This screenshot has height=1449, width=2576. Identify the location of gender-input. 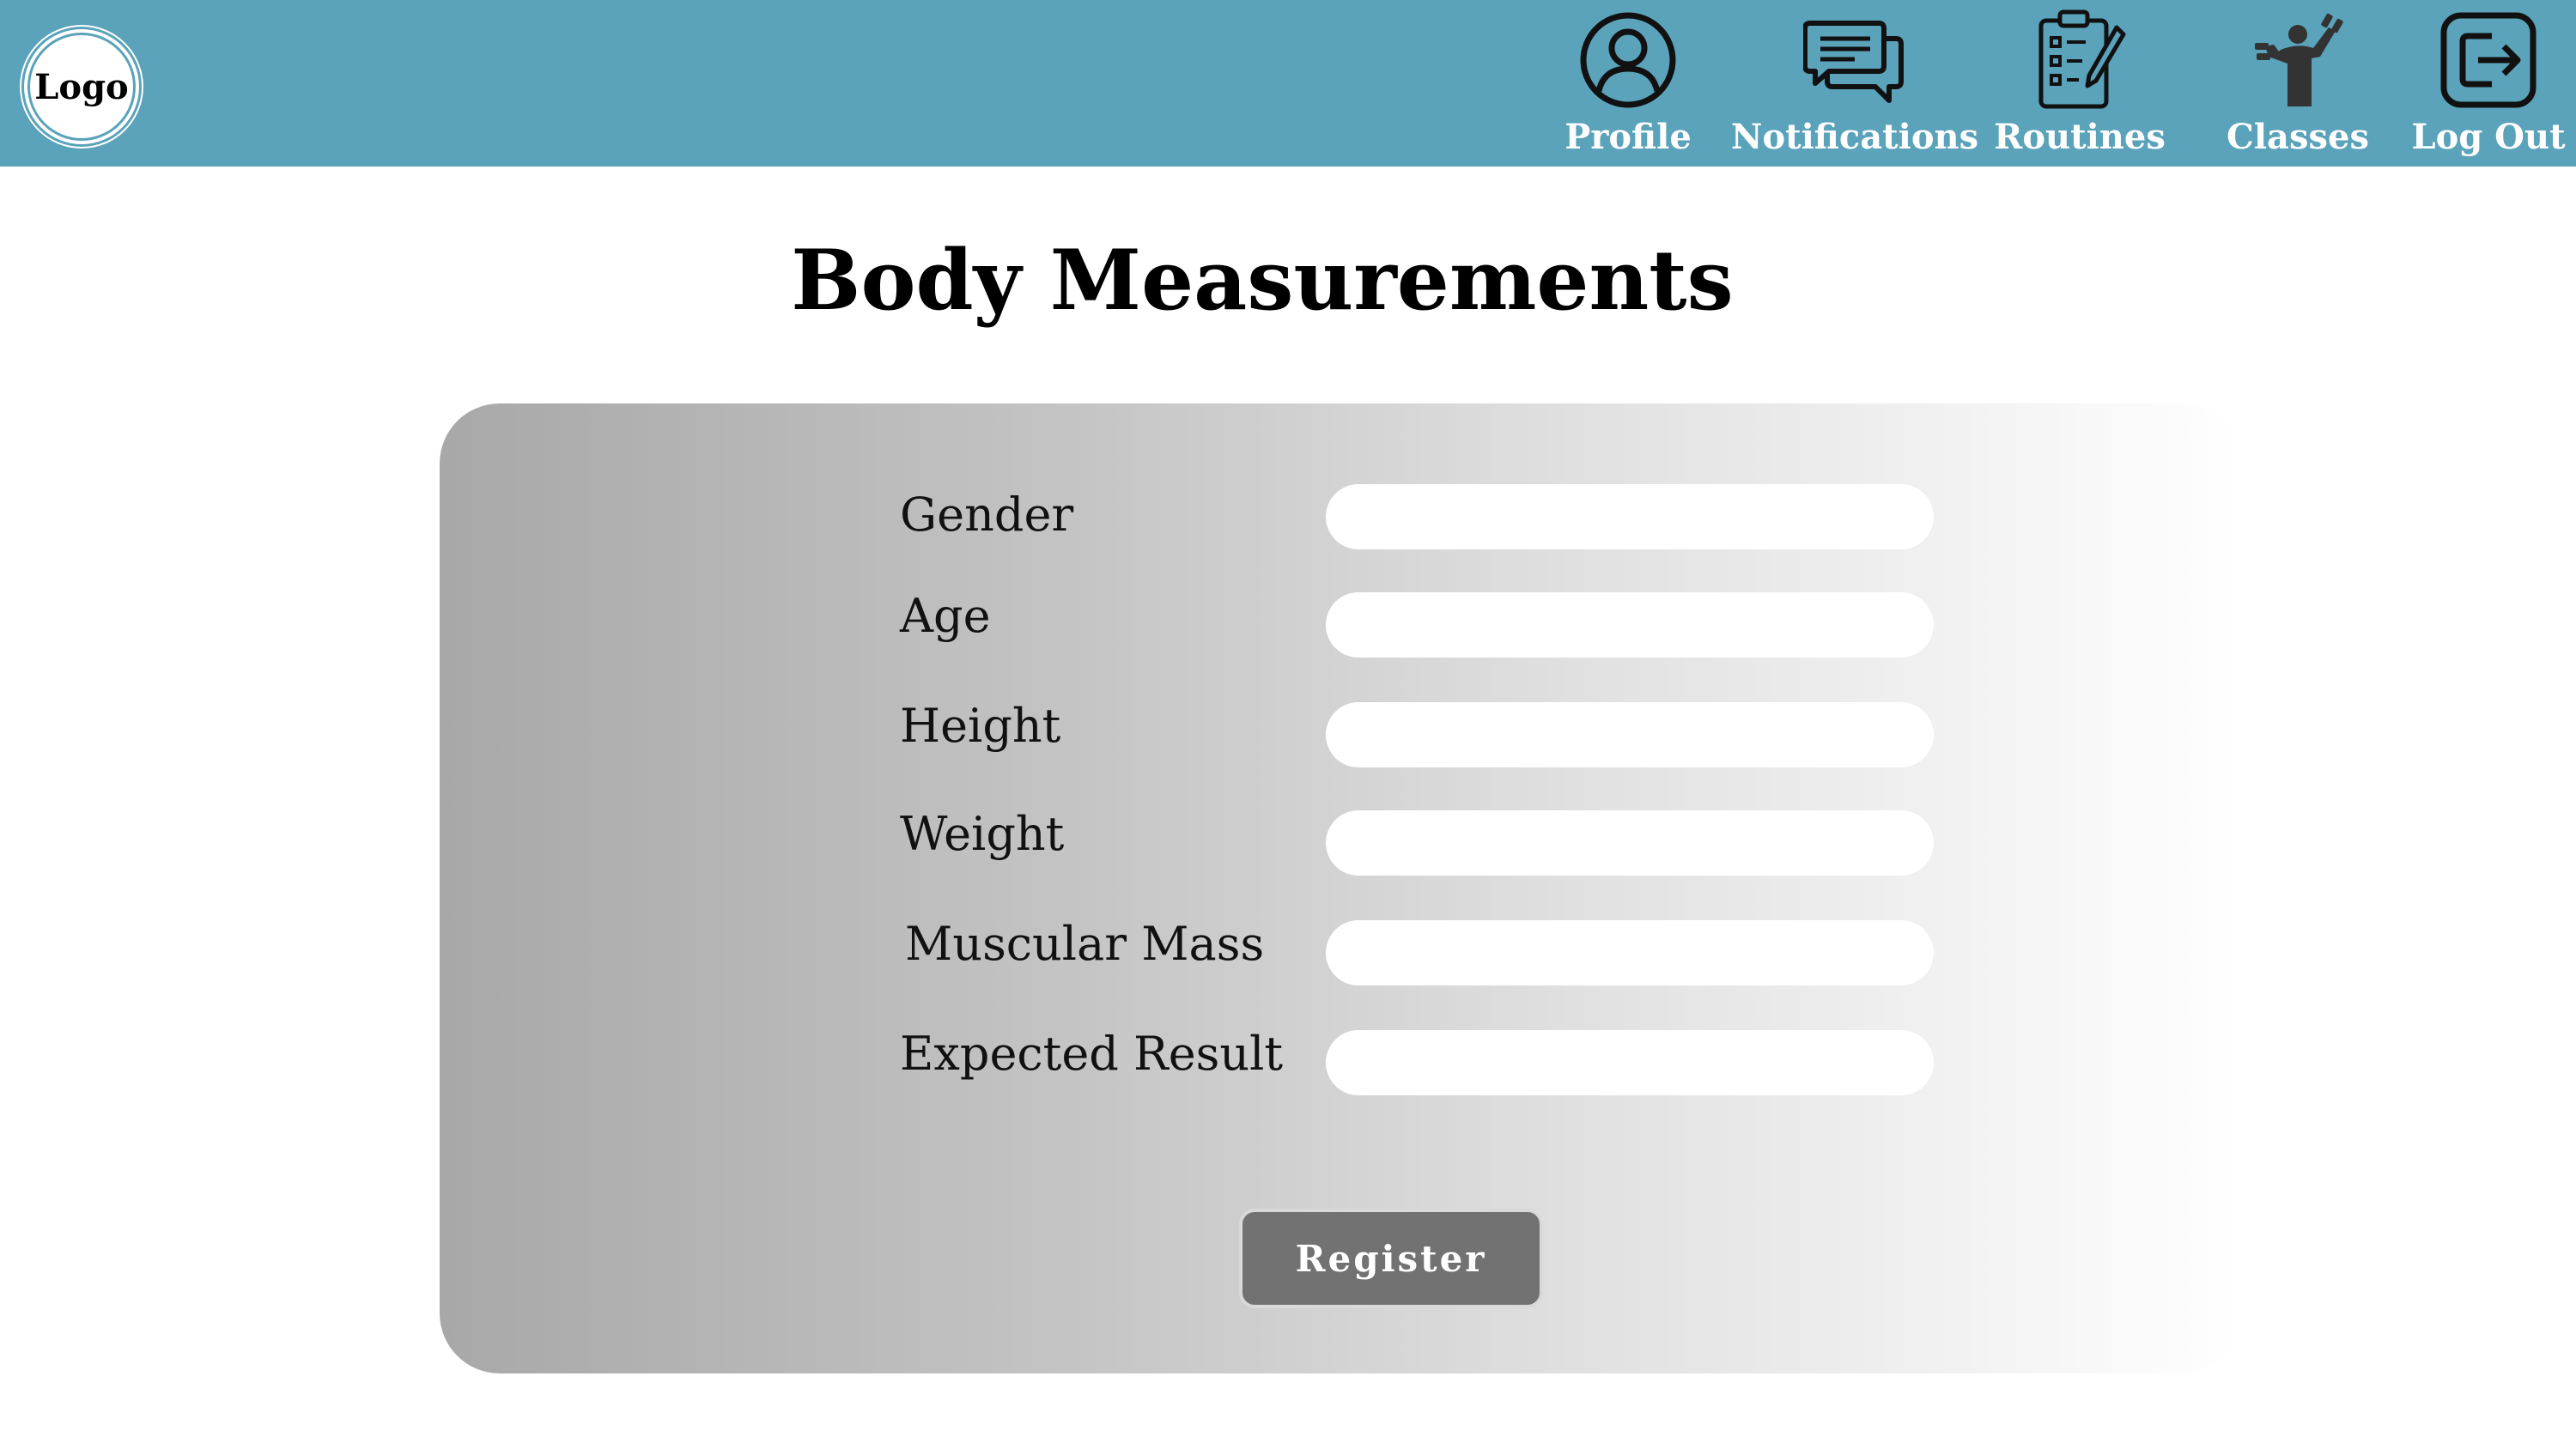
(1630, 516).